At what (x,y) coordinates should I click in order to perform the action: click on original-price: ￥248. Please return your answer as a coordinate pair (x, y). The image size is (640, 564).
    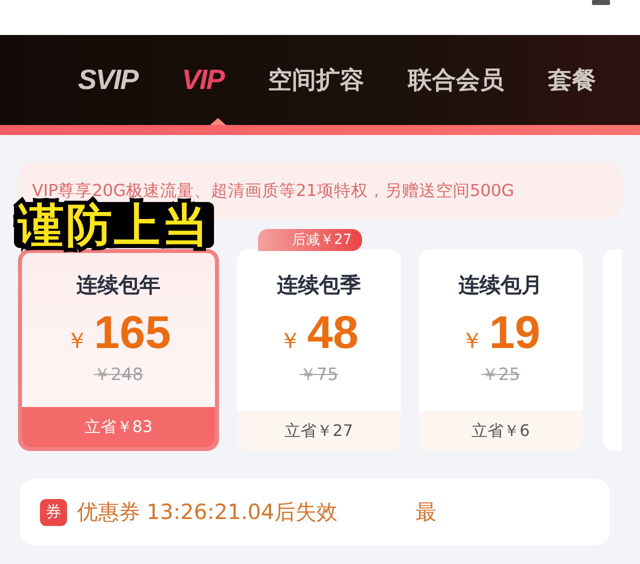
    Looking at the image, I should click on (119, 375).